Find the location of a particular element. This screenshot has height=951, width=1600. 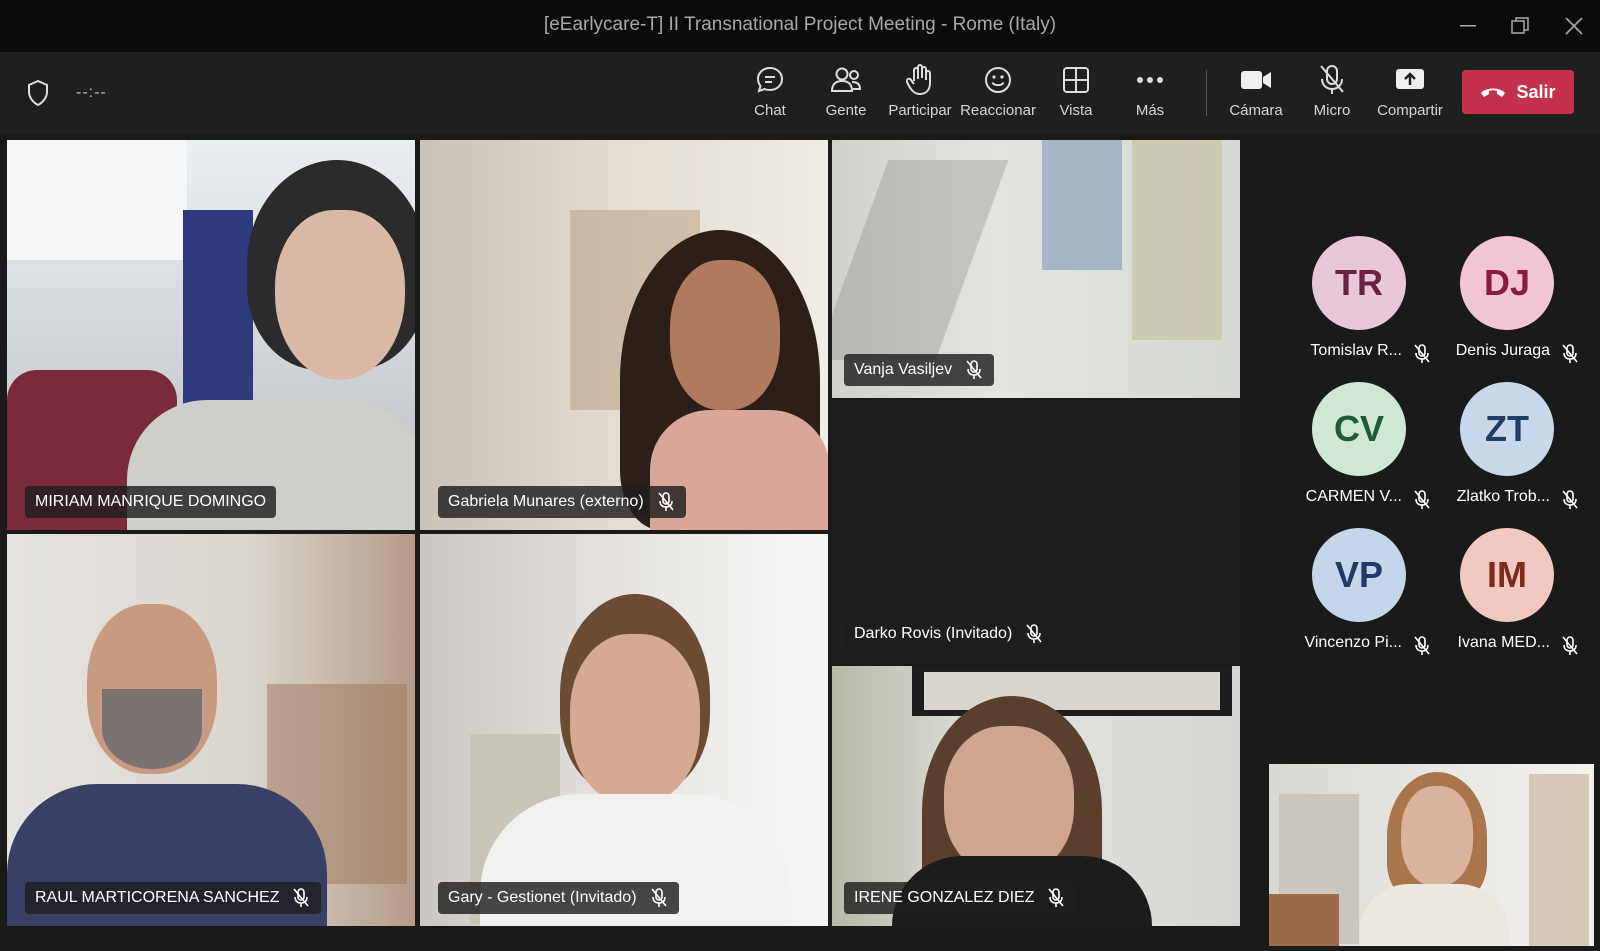

view-label: Vista is located at coordinates (1076, 110).